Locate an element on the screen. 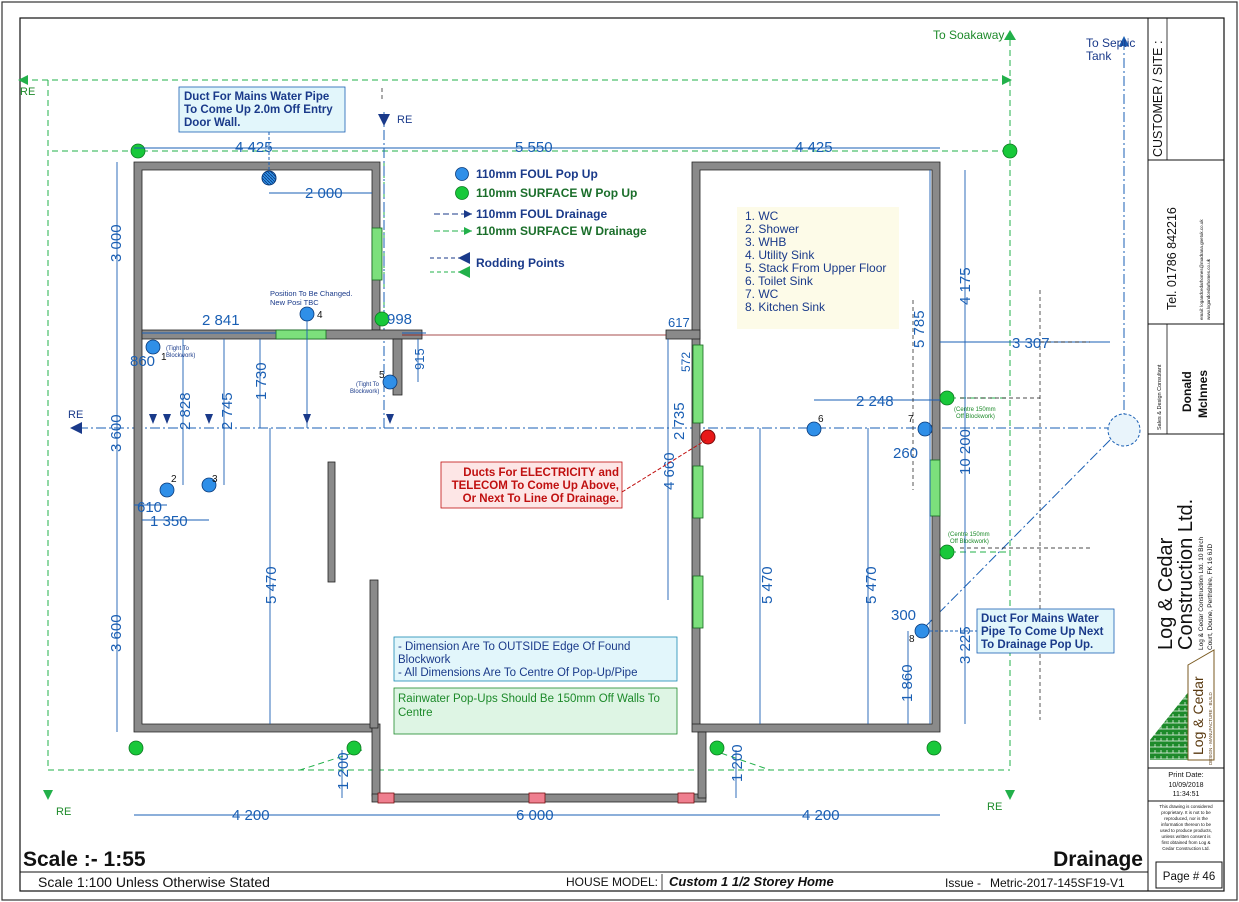  legend-foul-popup-swatch is located at coordinates (462, 174).